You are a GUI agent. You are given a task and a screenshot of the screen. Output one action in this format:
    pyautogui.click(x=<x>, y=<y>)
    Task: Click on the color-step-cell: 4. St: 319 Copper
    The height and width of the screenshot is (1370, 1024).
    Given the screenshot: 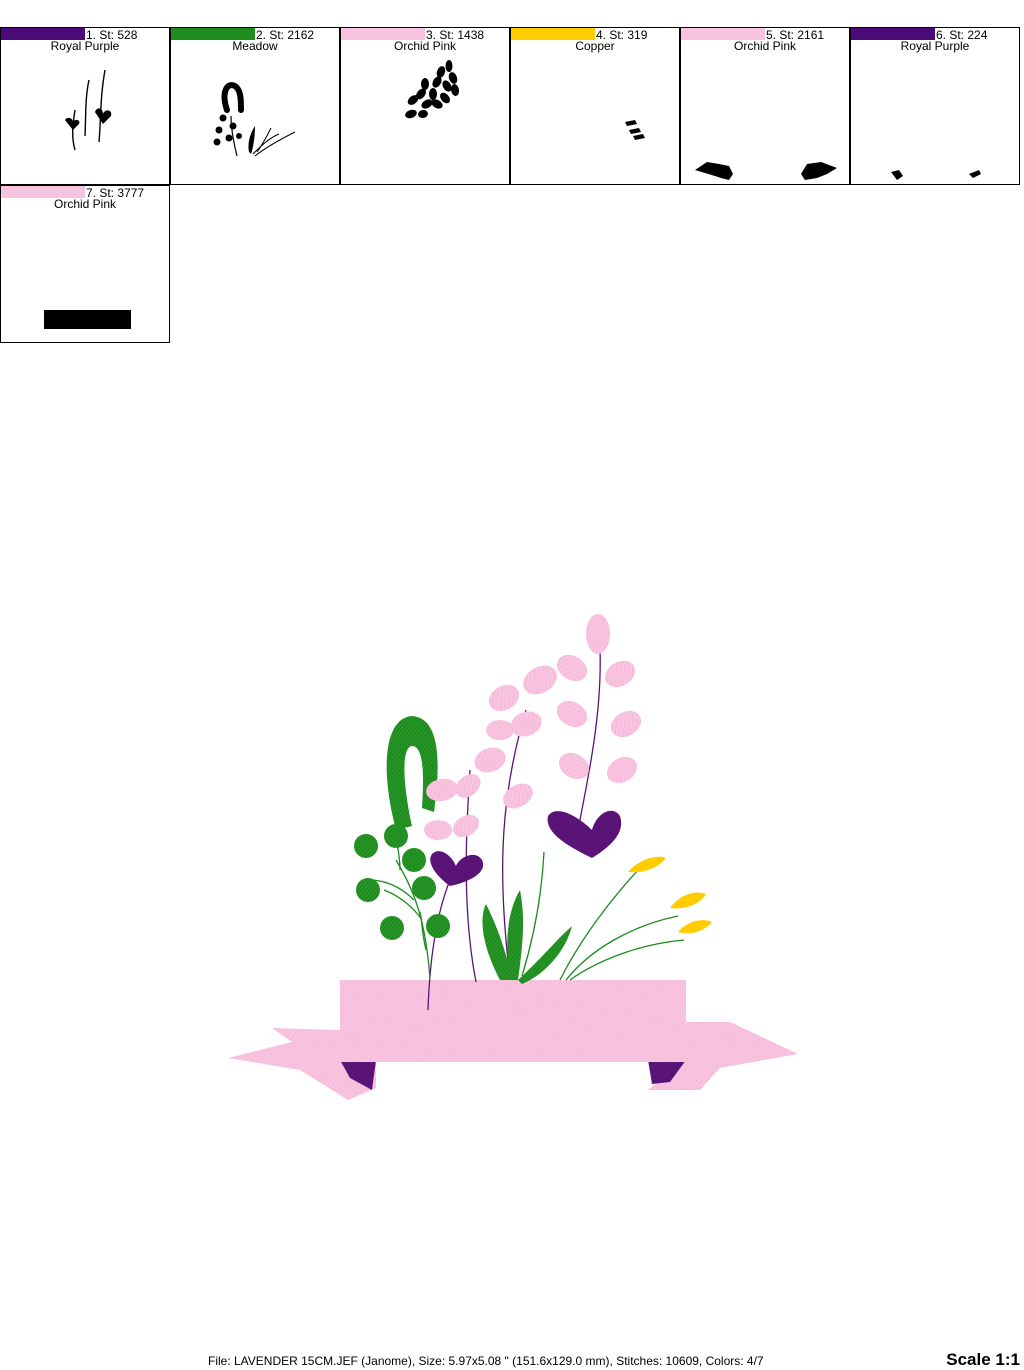 What is the action you would take?
    pyautogui.click(x=595, y=106)
    